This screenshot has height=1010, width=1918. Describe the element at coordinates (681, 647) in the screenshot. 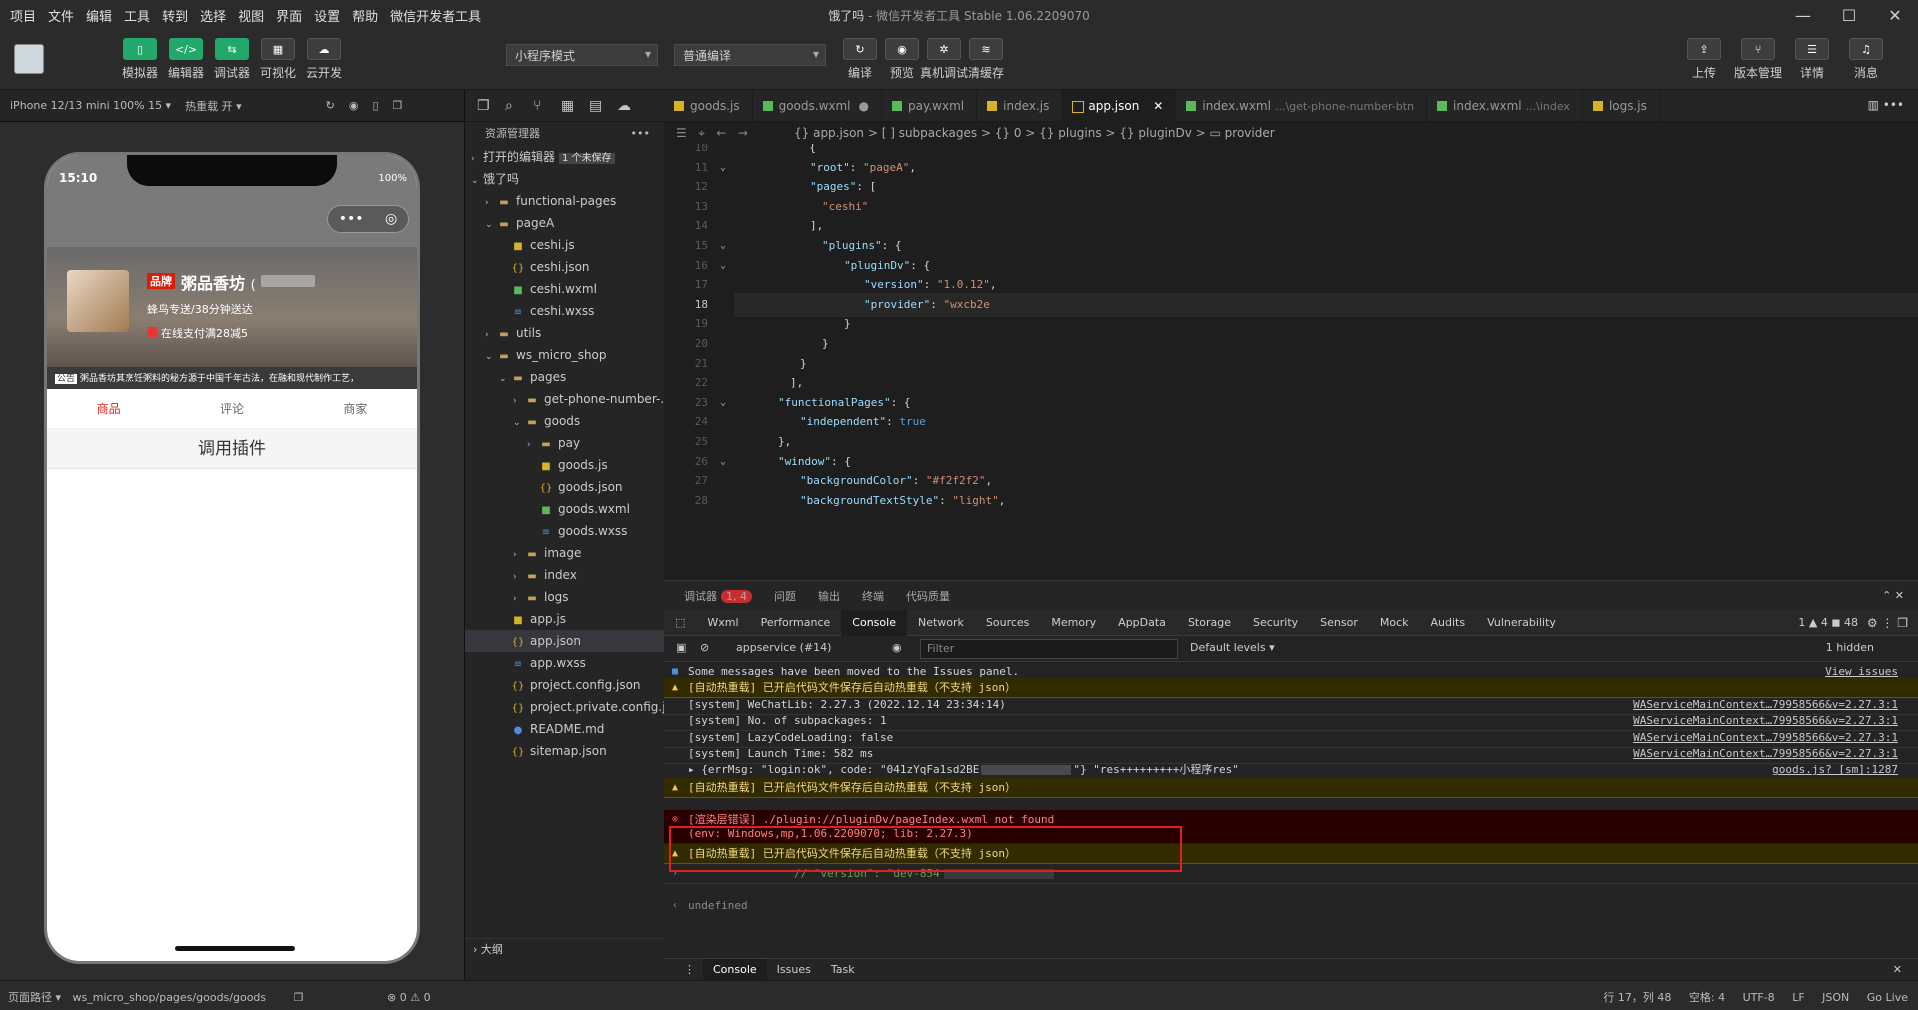

I see `sidebar-toggle-icon: ▣` at that location.